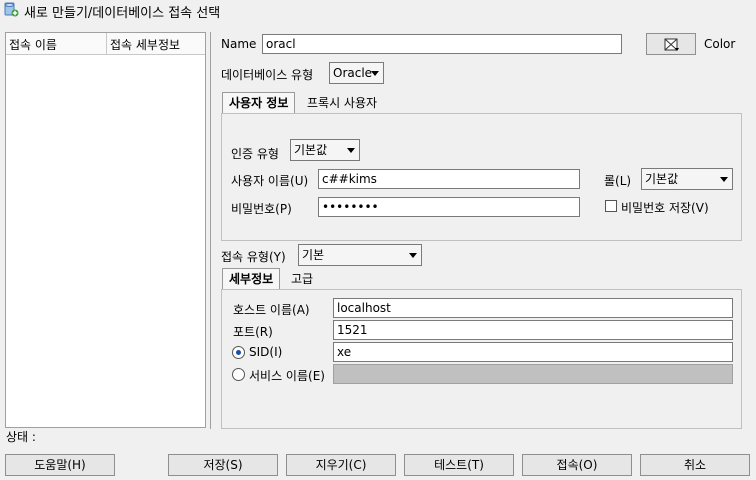 This screenshot has width=756, height=480. I want to click on splitter, so click(210, 230).